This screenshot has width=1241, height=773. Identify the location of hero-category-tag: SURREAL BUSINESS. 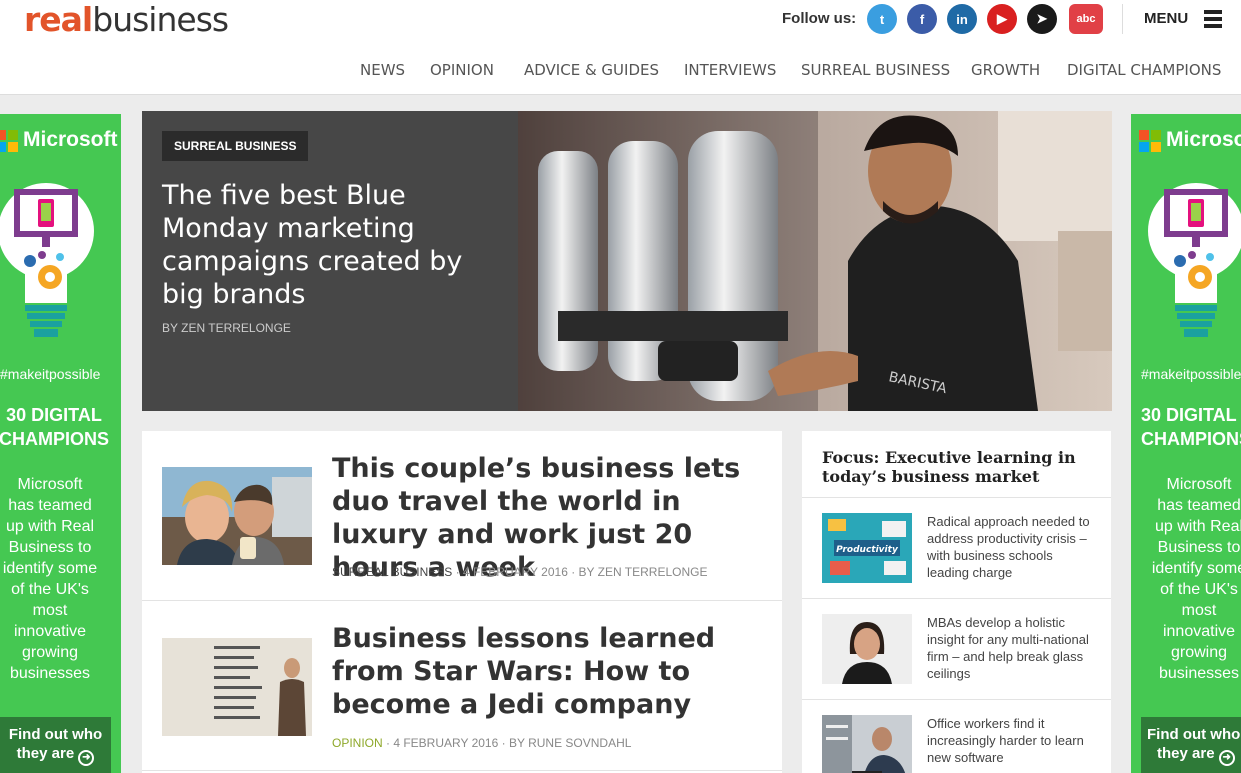
(235, 146).